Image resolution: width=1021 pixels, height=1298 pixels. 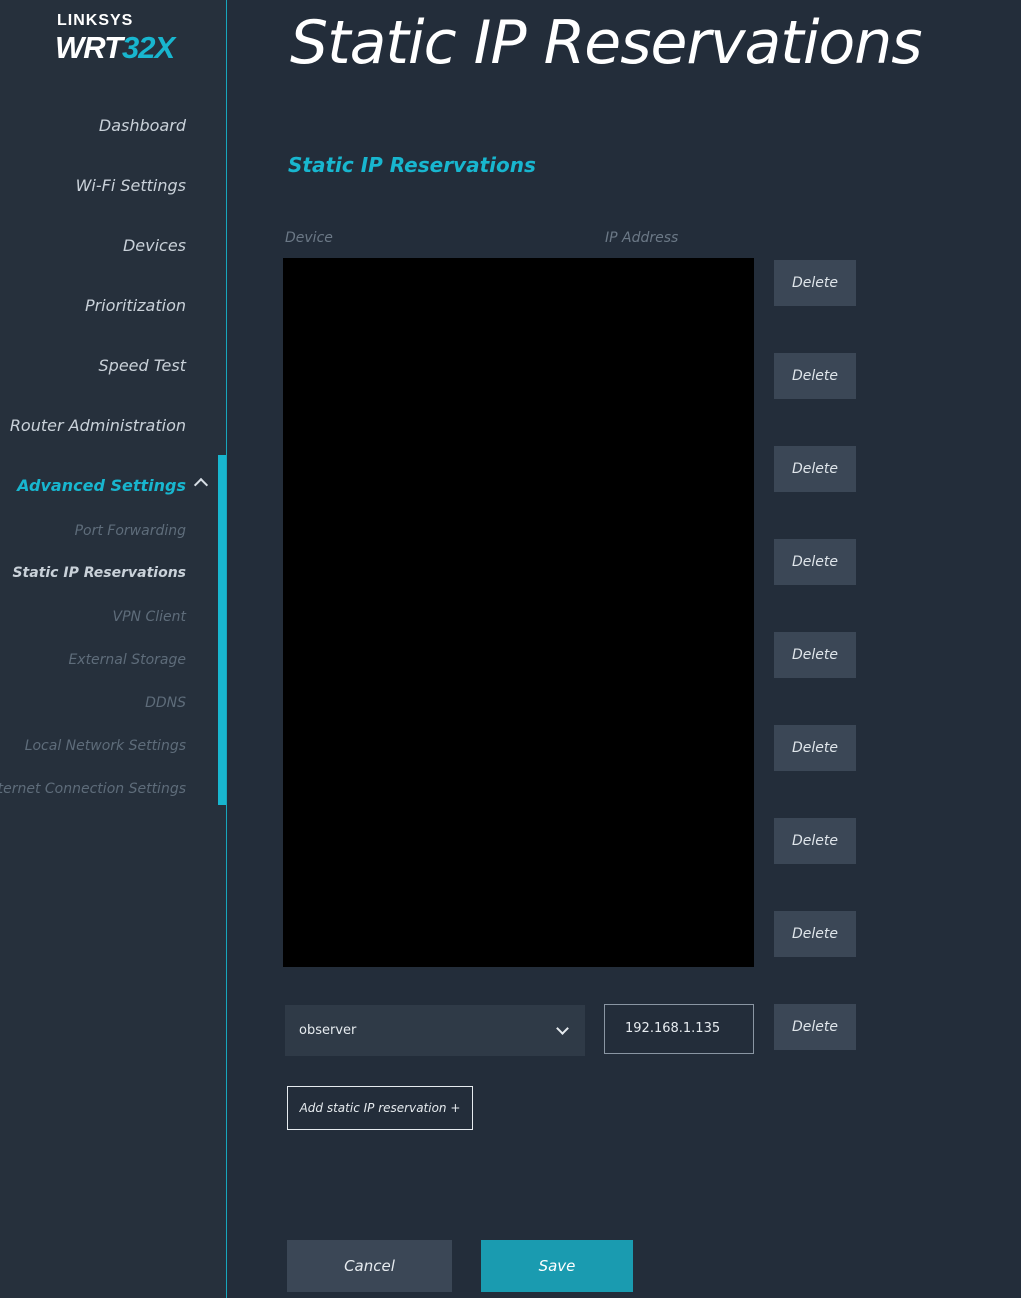 I want to click on brand-logo-model: WRT32X, so click(x=115, y=48).